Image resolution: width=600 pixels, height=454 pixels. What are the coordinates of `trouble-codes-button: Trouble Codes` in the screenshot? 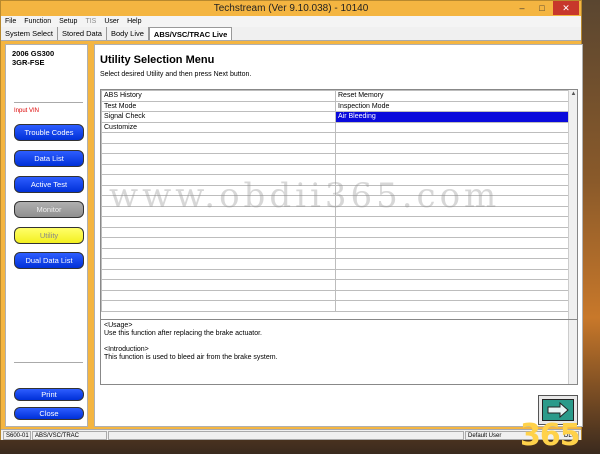 It's located at (49, 132).